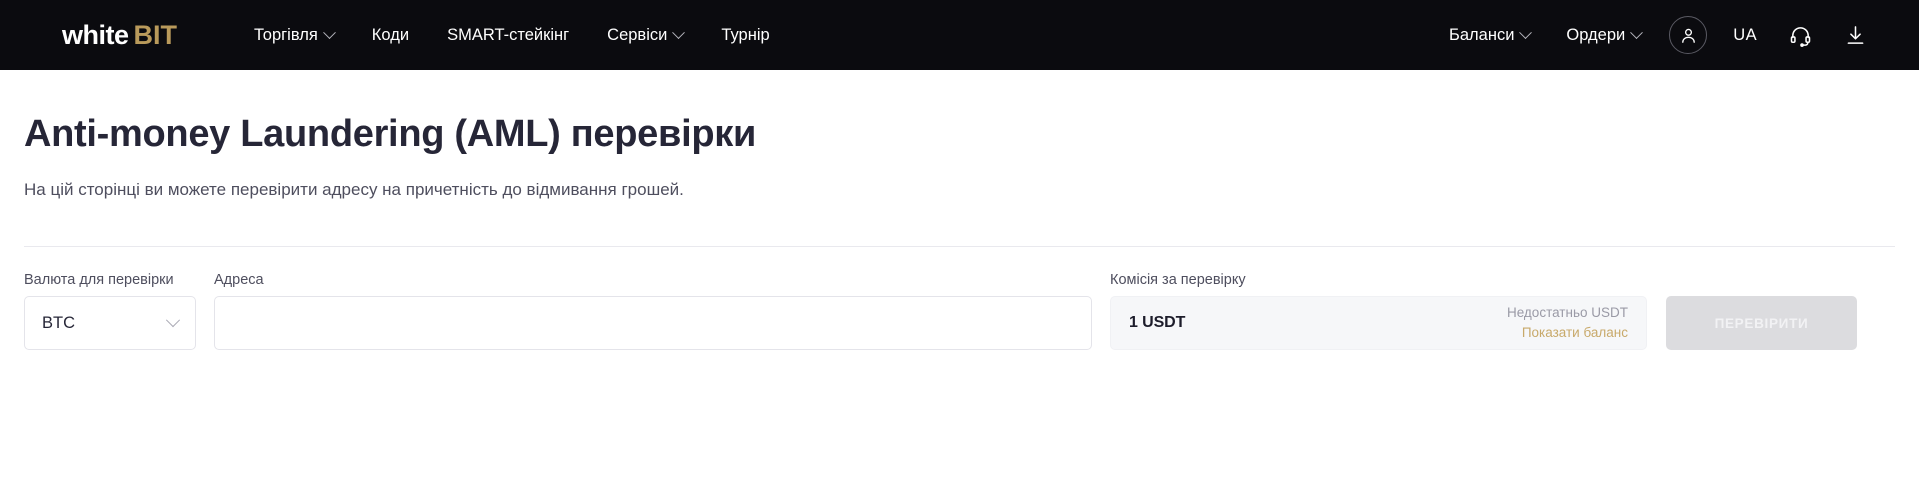 The width and height of the screenshot is (1919, 504). I want to click on nav-item-label: Коди, so click(390, 34).